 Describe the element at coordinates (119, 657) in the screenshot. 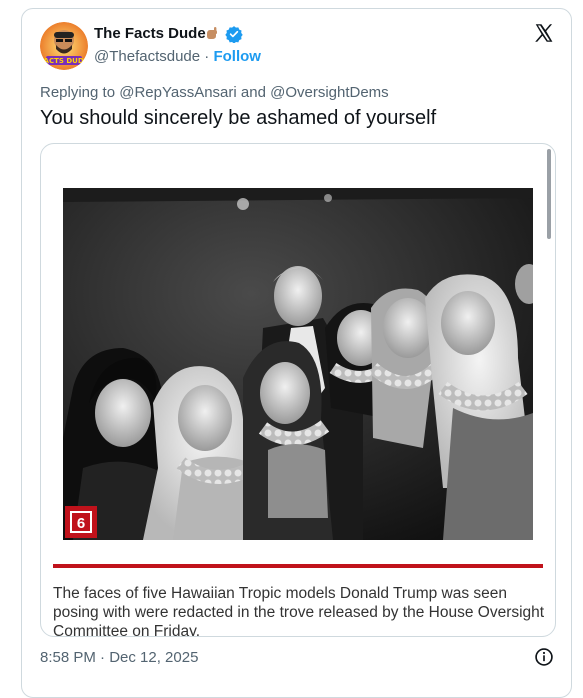

I see `tweet-timestamp: 8:58 PM · Dec 12, 2025` at that location.